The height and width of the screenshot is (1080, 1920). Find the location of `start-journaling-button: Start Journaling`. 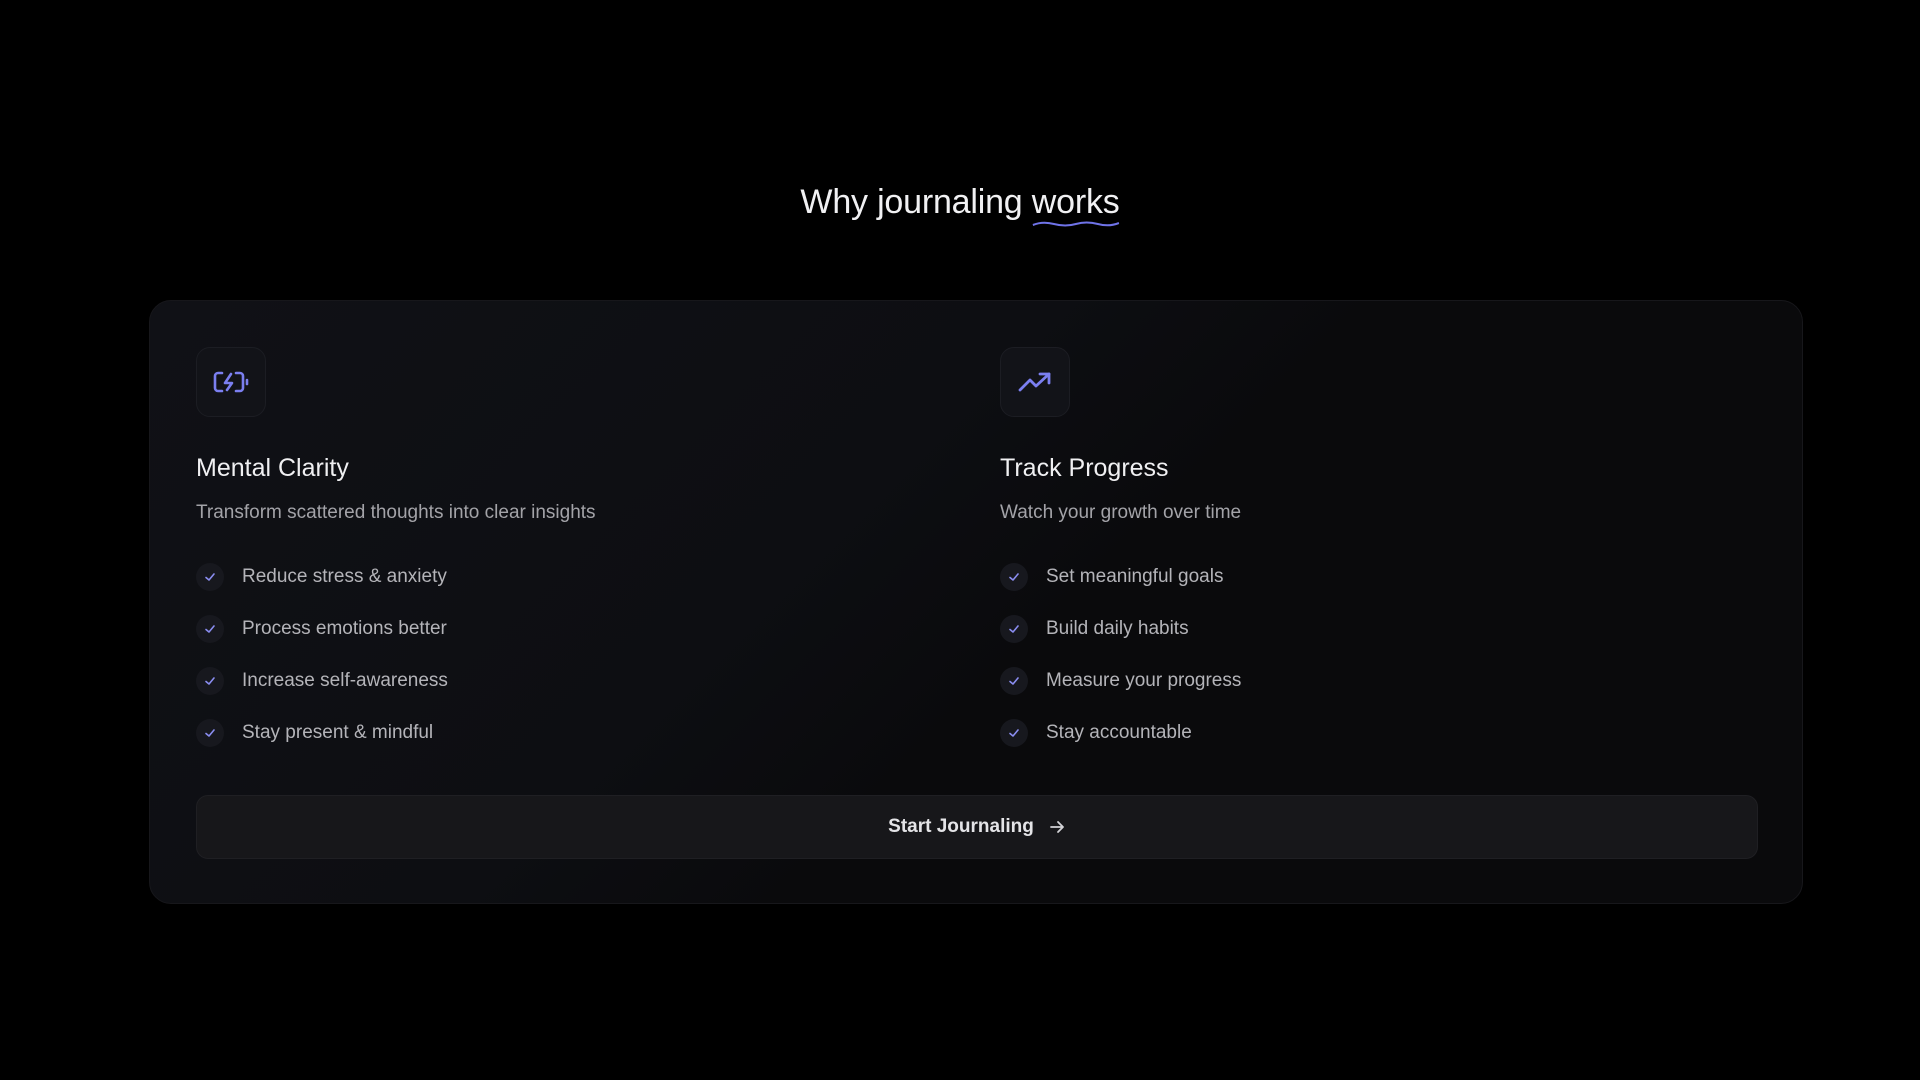

start-journaling-button: Start Journaling is located at coordinates (977, 827).